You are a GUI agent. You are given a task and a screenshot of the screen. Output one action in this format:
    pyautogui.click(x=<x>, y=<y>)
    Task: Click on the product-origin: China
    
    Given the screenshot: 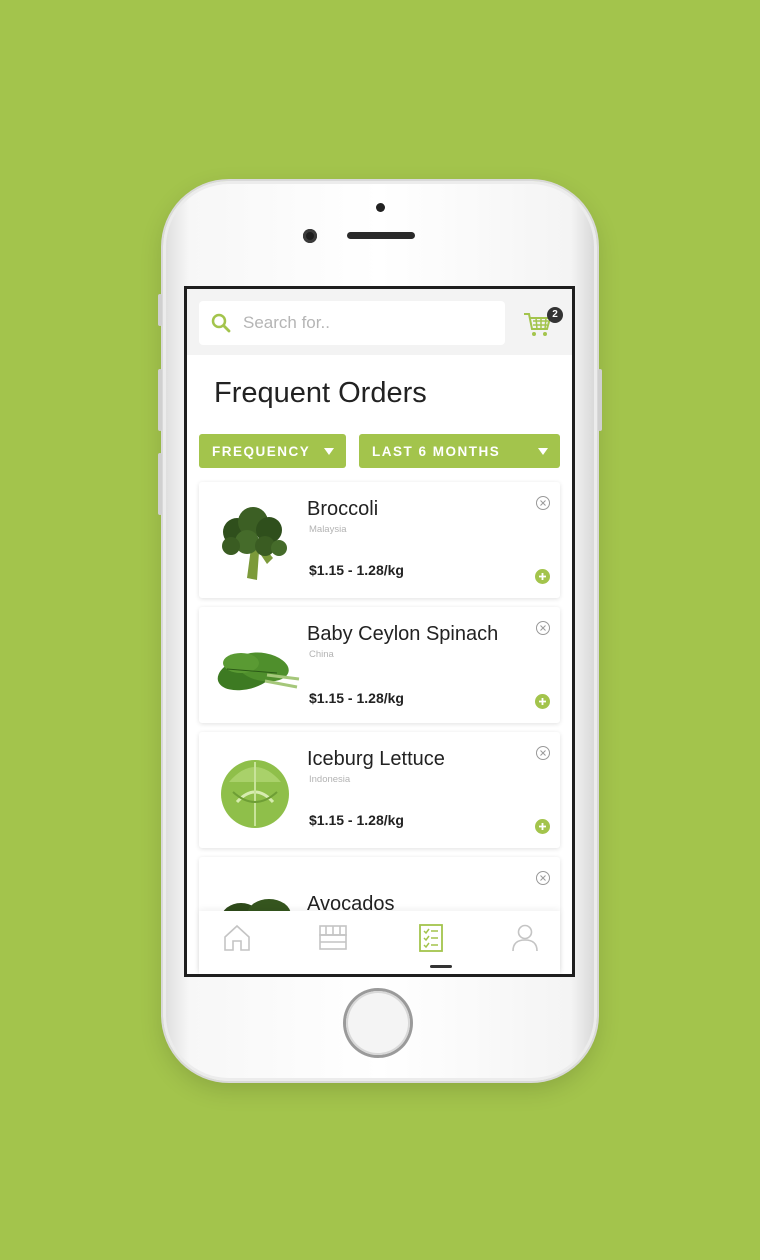 What is the action you would take?
    pyautogui.click(x=321, y=654)
    